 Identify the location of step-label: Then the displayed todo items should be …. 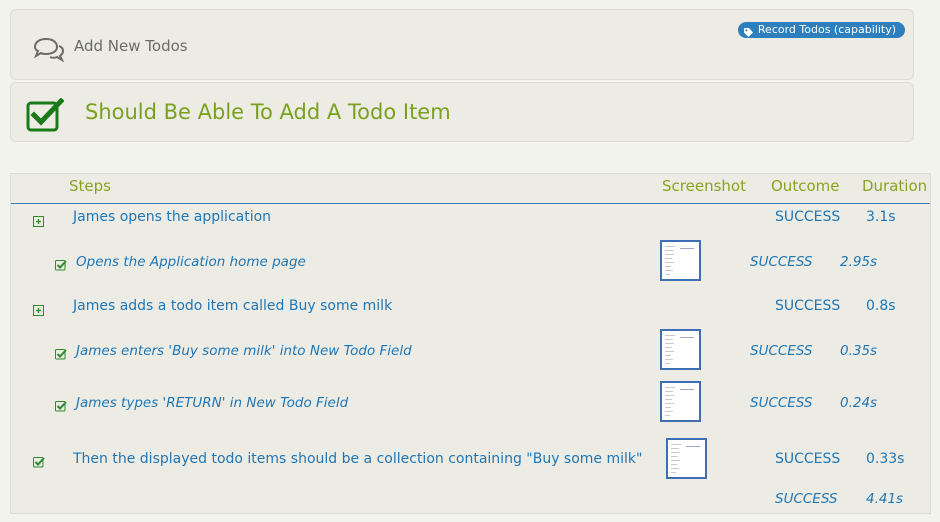
(358, 459).